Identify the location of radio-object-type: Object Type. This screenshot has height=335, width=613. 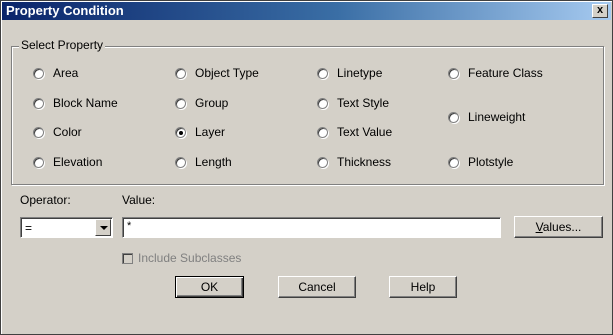
(217, 73).